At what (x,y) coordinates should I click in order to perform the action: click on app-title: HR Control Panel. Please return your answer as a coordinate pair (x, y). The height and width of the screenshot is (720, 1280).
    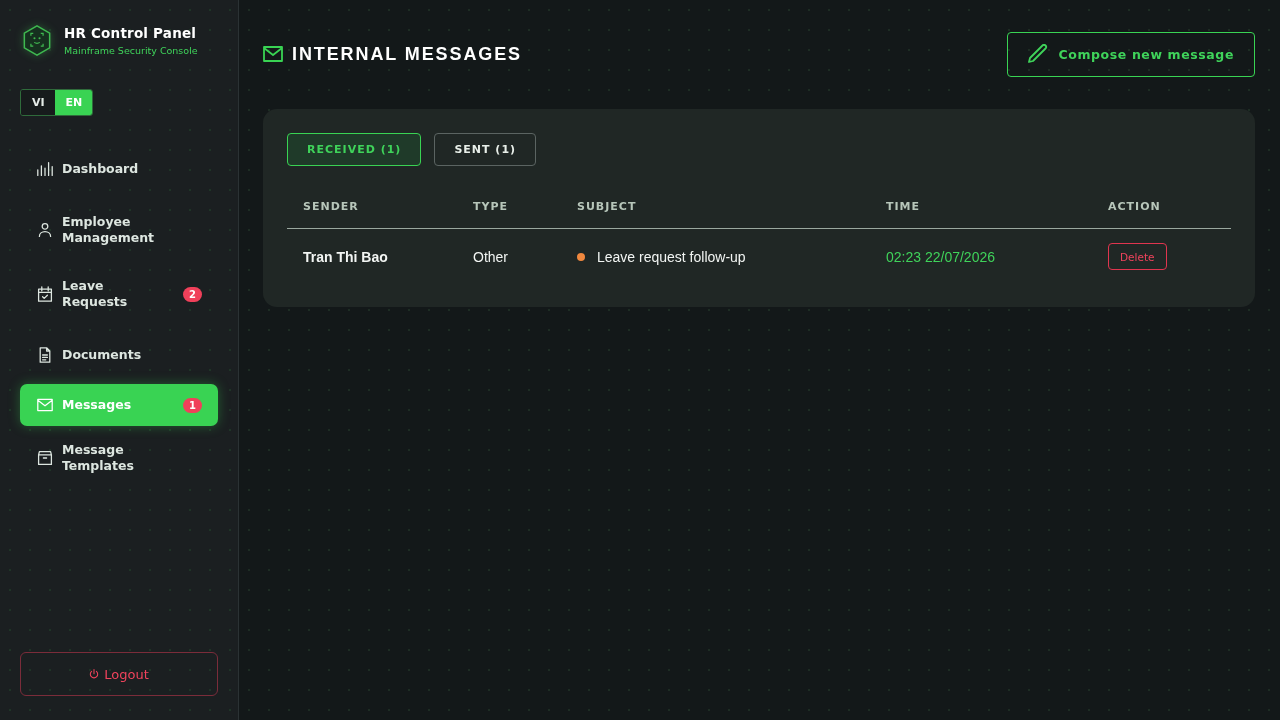
    Looking at the image, I should click on (131, 33).